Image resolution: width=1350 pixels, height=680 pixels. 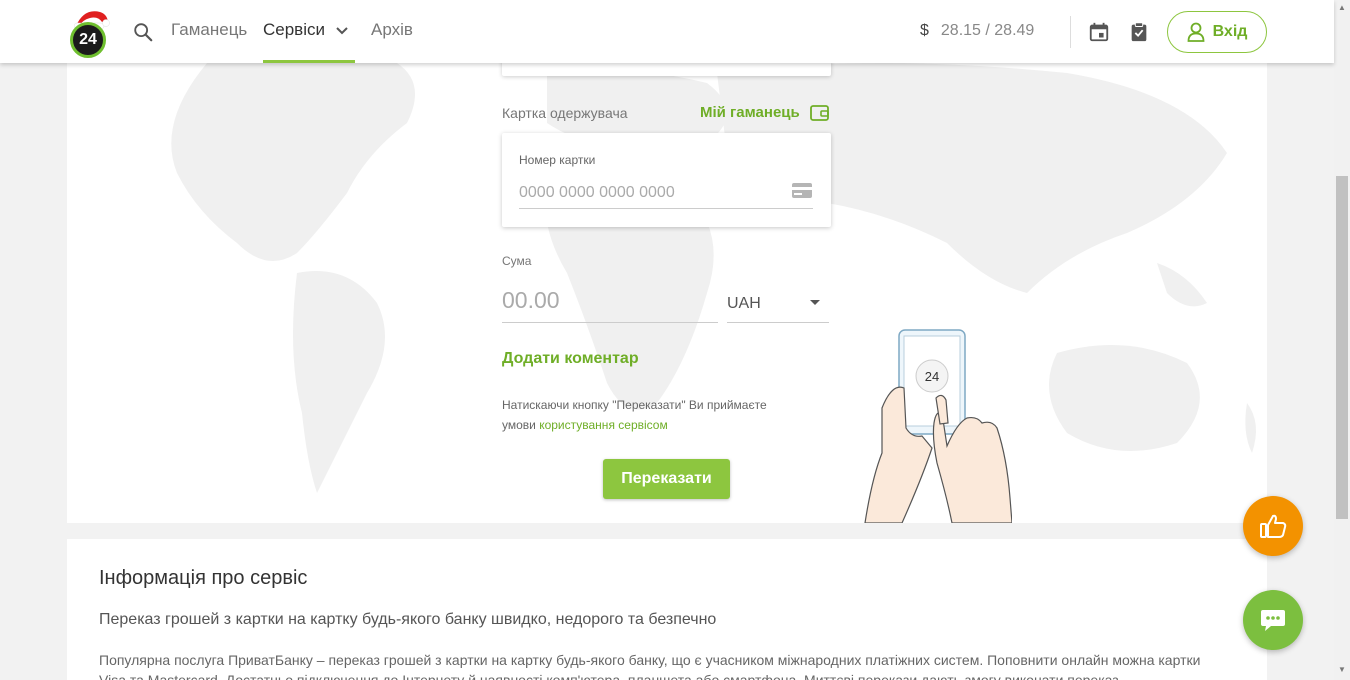 I want to click on chevron-down-icon, so click(x=342, y=31).